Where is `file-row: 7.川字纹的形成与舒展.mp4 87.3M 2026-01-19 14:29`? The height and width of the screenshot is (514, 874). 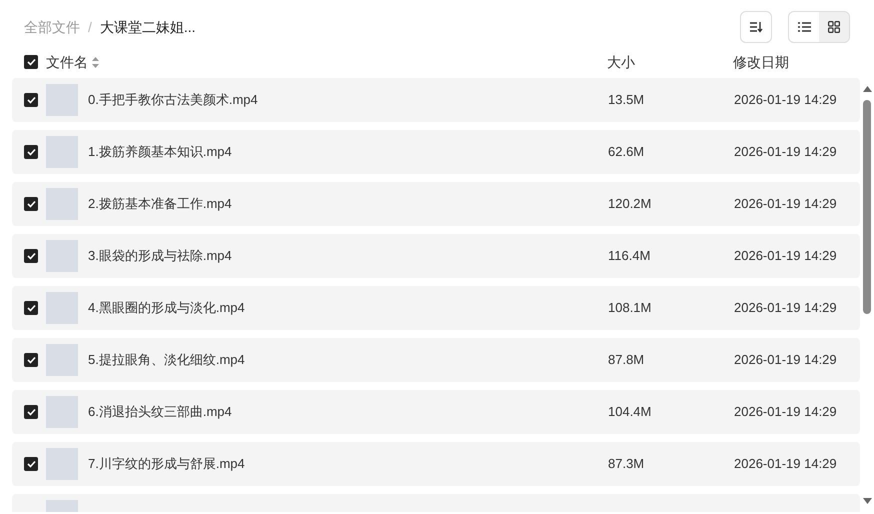 file-row: 7.川字纹的形成与舒展.mp4 87.3M 2026-01-19 14:29 is located at coordinates (436, 464).